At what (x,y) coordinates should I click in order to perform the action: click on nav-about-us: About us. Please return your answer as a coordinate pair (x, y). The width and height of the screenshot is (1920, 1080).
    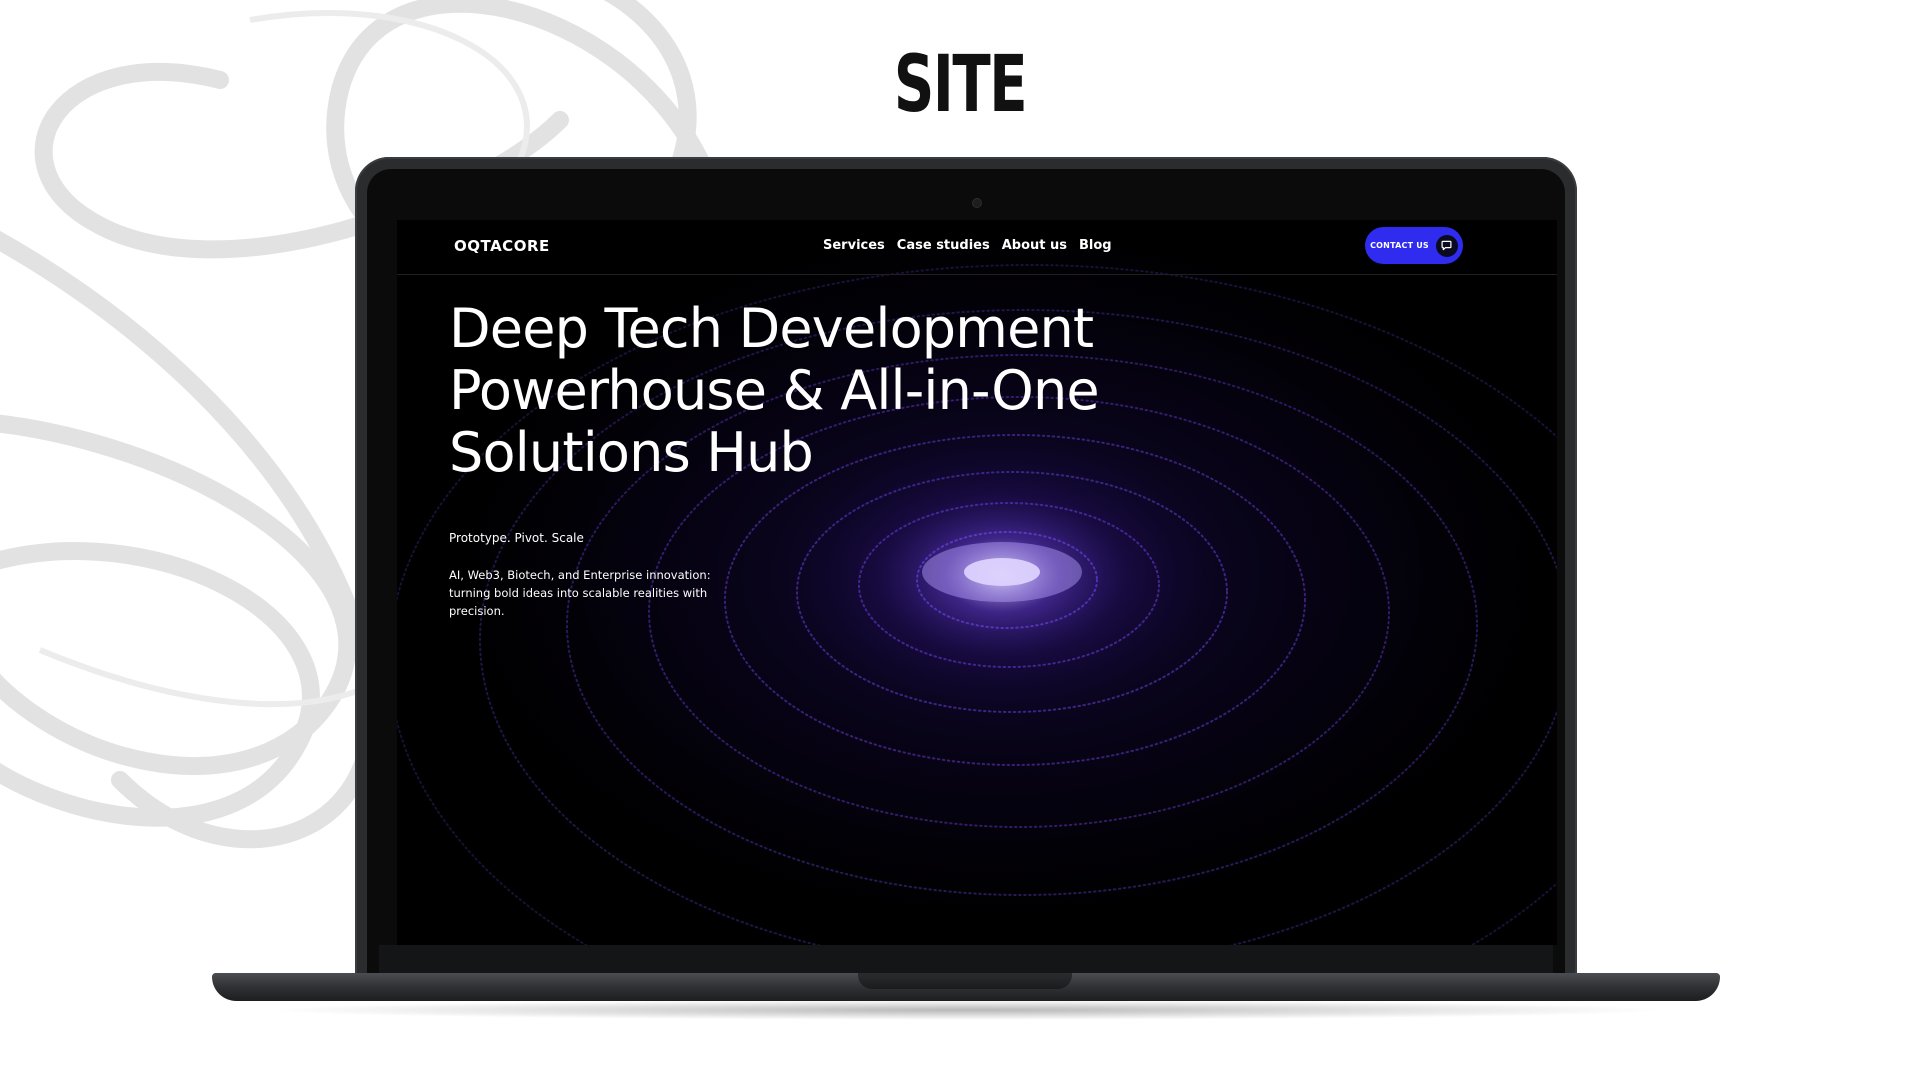
    Looking at the image, I should click on (1034, 245).